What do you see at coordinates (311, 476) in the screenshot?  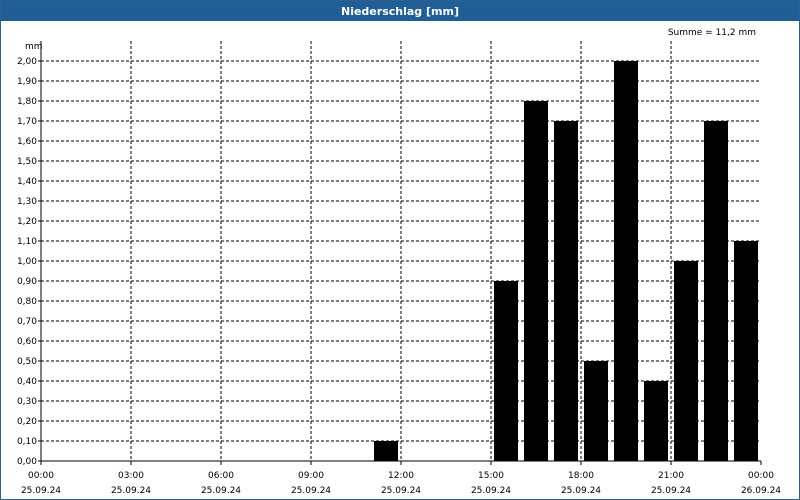 I see `x-tick-time-label: 09:00` at bounding box center [311, 476].